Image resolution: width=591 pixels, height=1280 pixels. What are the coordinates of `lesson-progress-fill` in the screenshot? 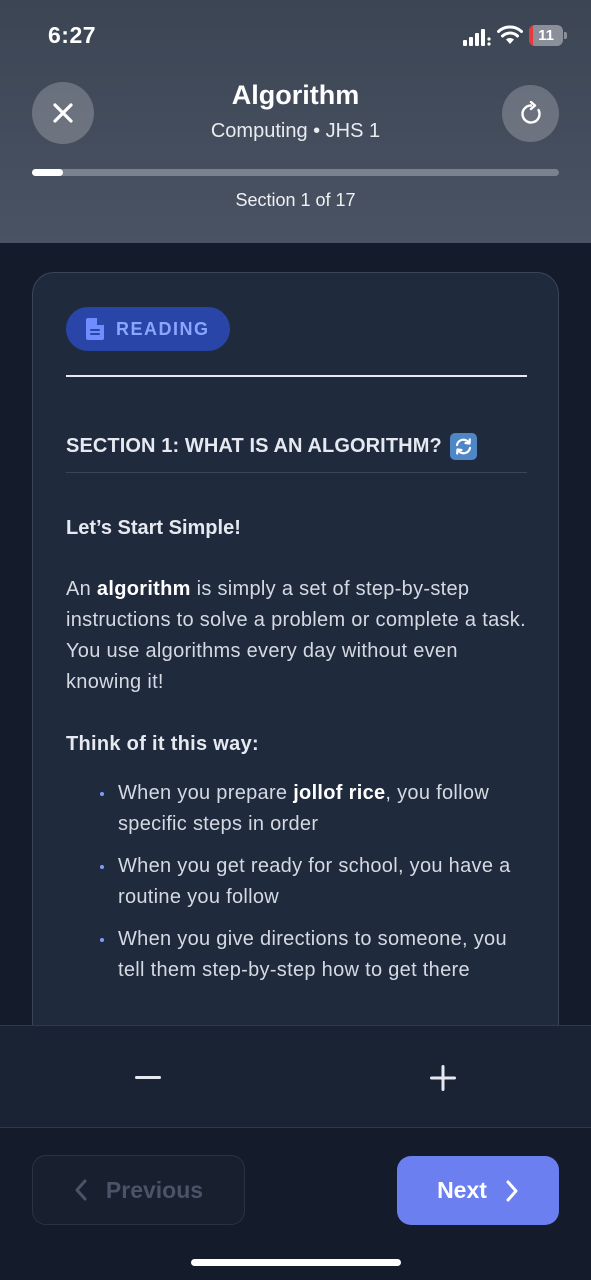 It's located at (48, 172).